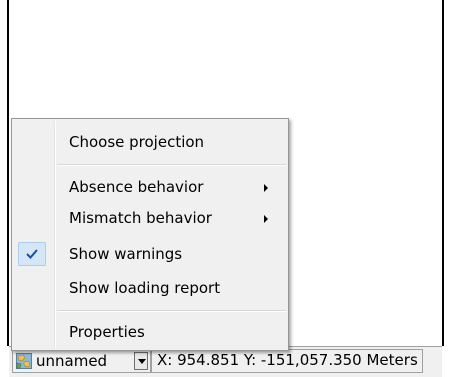 The height and width of the screenshot is (377, 457). I want to click on menu-item-properties: Properties, so click(150, 333).